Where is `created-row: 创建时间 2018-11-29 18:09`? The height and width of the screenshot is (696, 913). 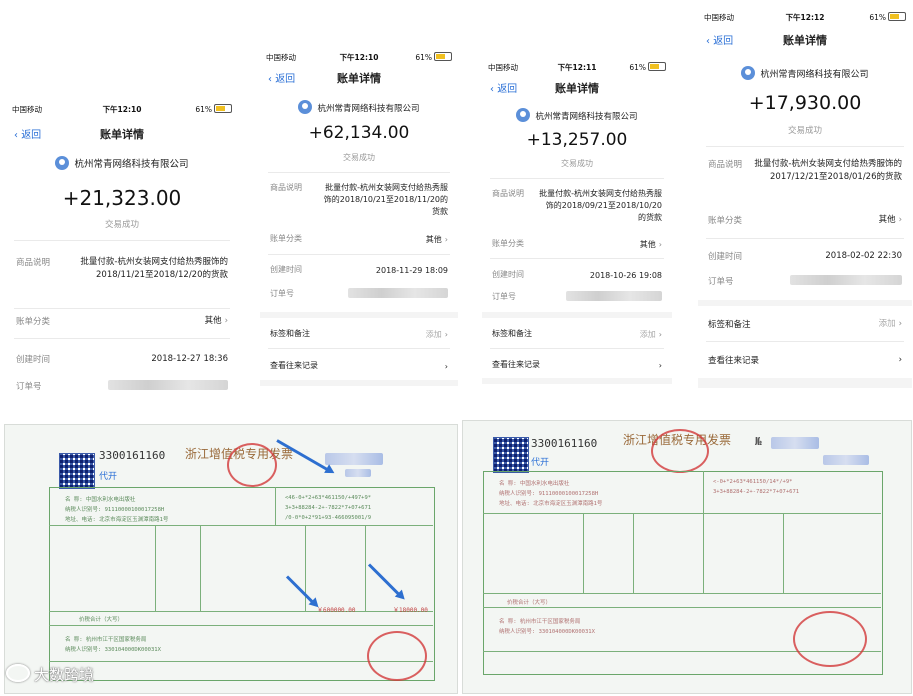
created-row: 创建时间 2018-11-29 18:09 is located at coordinates (359, 270).